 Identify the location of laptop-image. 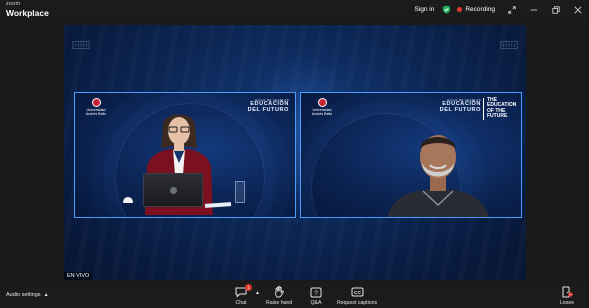
(173, 190).